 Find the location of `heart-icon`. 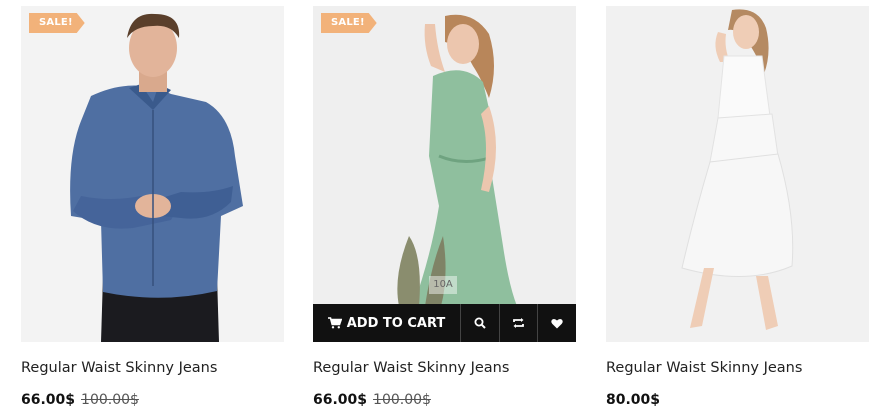

heart-icon is located at coordinates (557, 323).